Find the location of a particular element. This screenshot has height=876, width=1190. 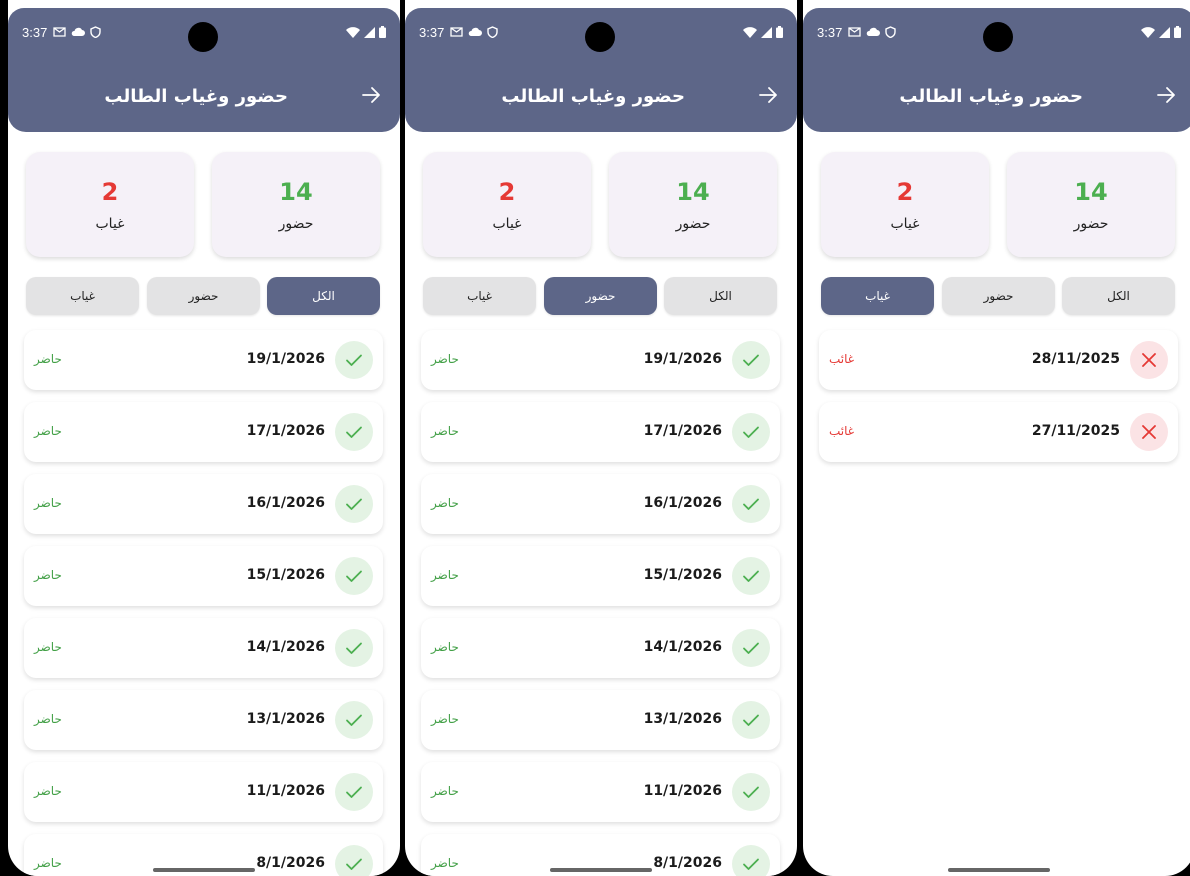

attendance-date: 14/1/2026 is located at coordinates (682, 647).